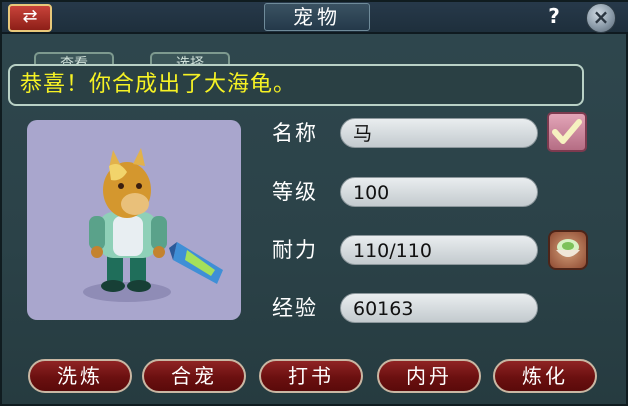 The width and height of the screenshot is (628, 406). What do you see at coordinates (194, 376) in the screenshot?
I see `merge-pet-button: 合宠` at bounding box center [194, 376].